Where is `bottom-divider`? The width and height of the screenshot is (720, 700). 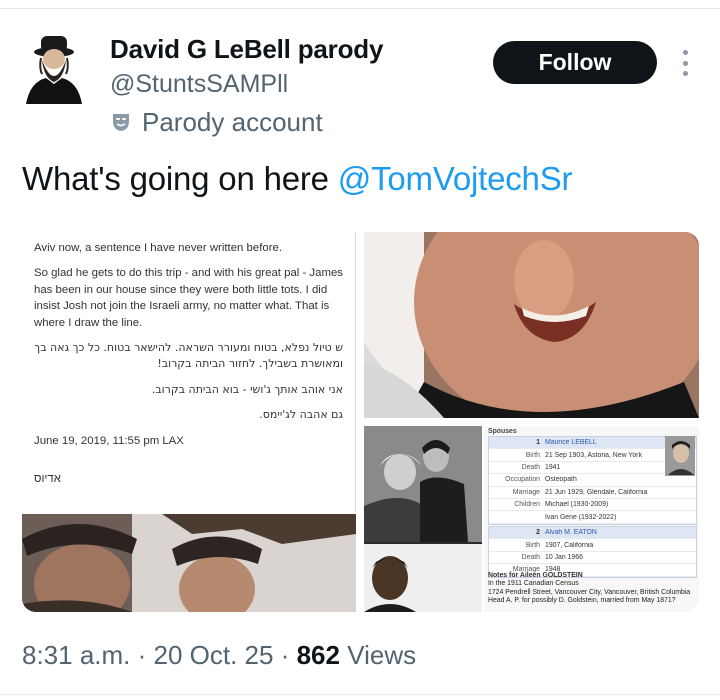
bottom-divider is located at coordinates (360, 694).